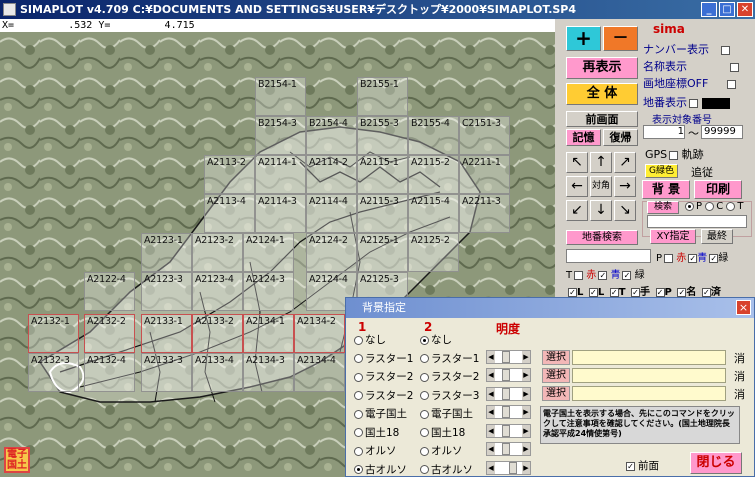 The height and width of the screenshot is (477, 755). What do you see at coordinates (602, 237) in the screenshot?
I see `lot-search-button: 地番検索` at bounding box center [602, 237].